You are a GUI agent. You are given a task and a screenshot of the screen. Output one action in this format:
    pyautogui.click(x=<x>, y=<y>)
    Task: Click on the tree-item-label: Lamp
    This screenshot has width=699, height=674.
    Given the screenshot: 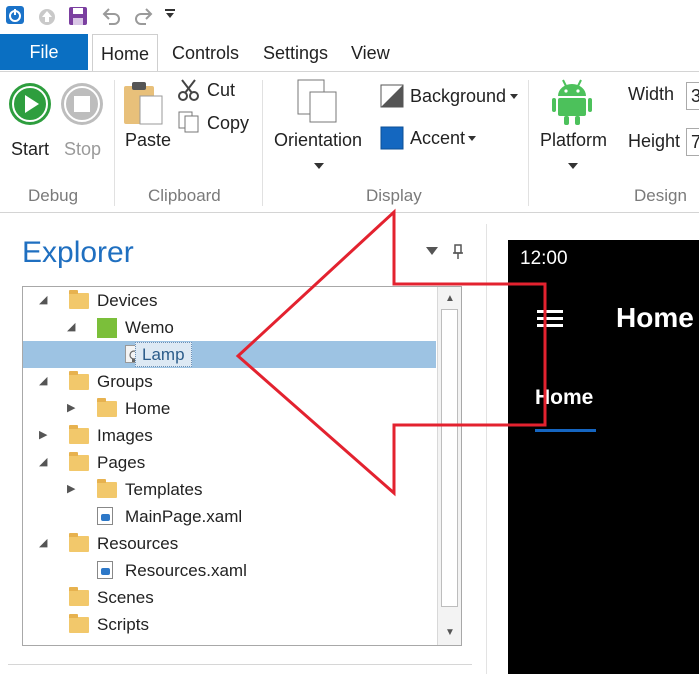 What is the action you would take?
    pyautogui.click(x=163, y=354)
    